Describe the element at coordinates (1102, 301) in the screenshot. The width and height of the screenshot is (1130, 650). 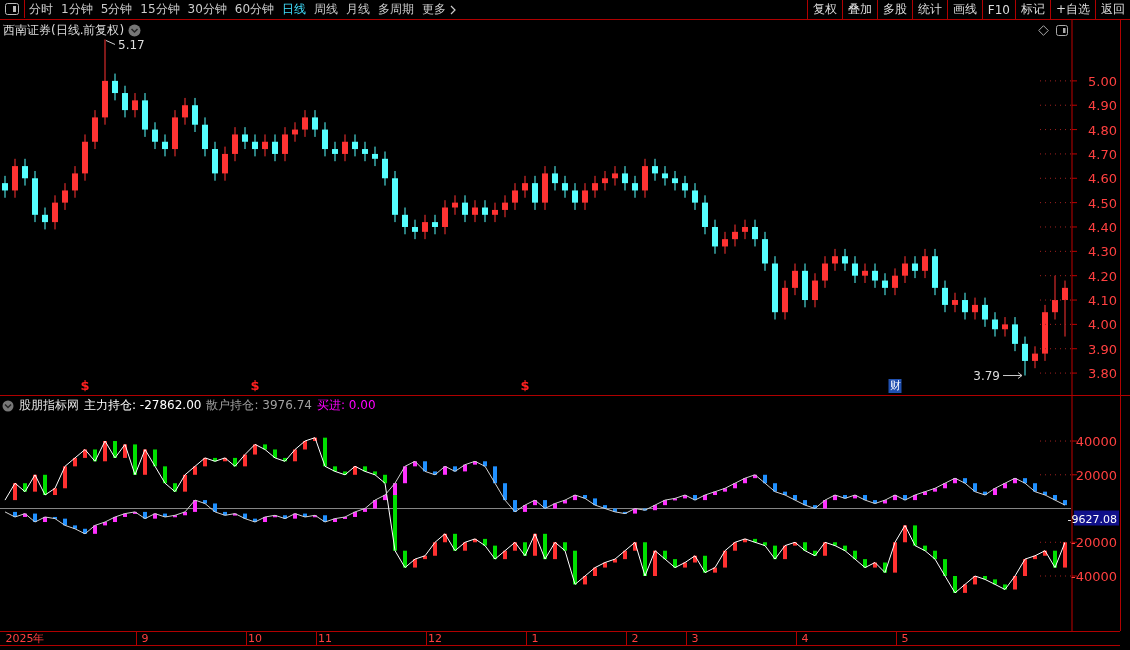
I see `axis-label: 4.10` at that location.